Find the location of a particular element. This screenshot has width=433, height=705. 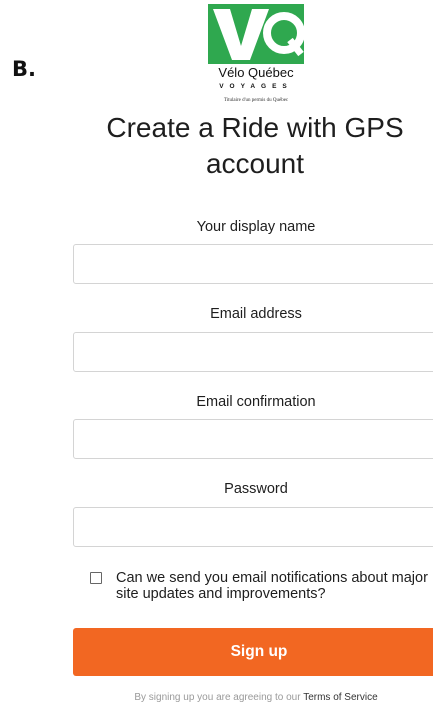

password-input is located at coordinates (253, 527).